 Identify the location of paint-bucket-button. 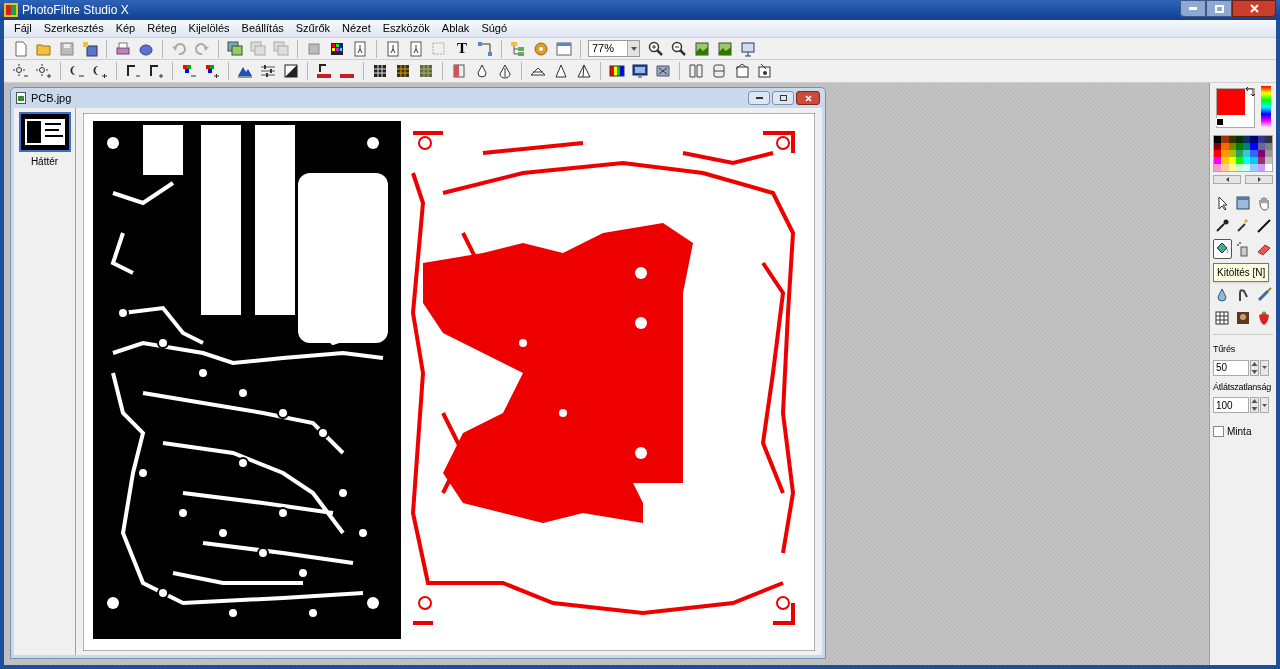
(1222, 249).